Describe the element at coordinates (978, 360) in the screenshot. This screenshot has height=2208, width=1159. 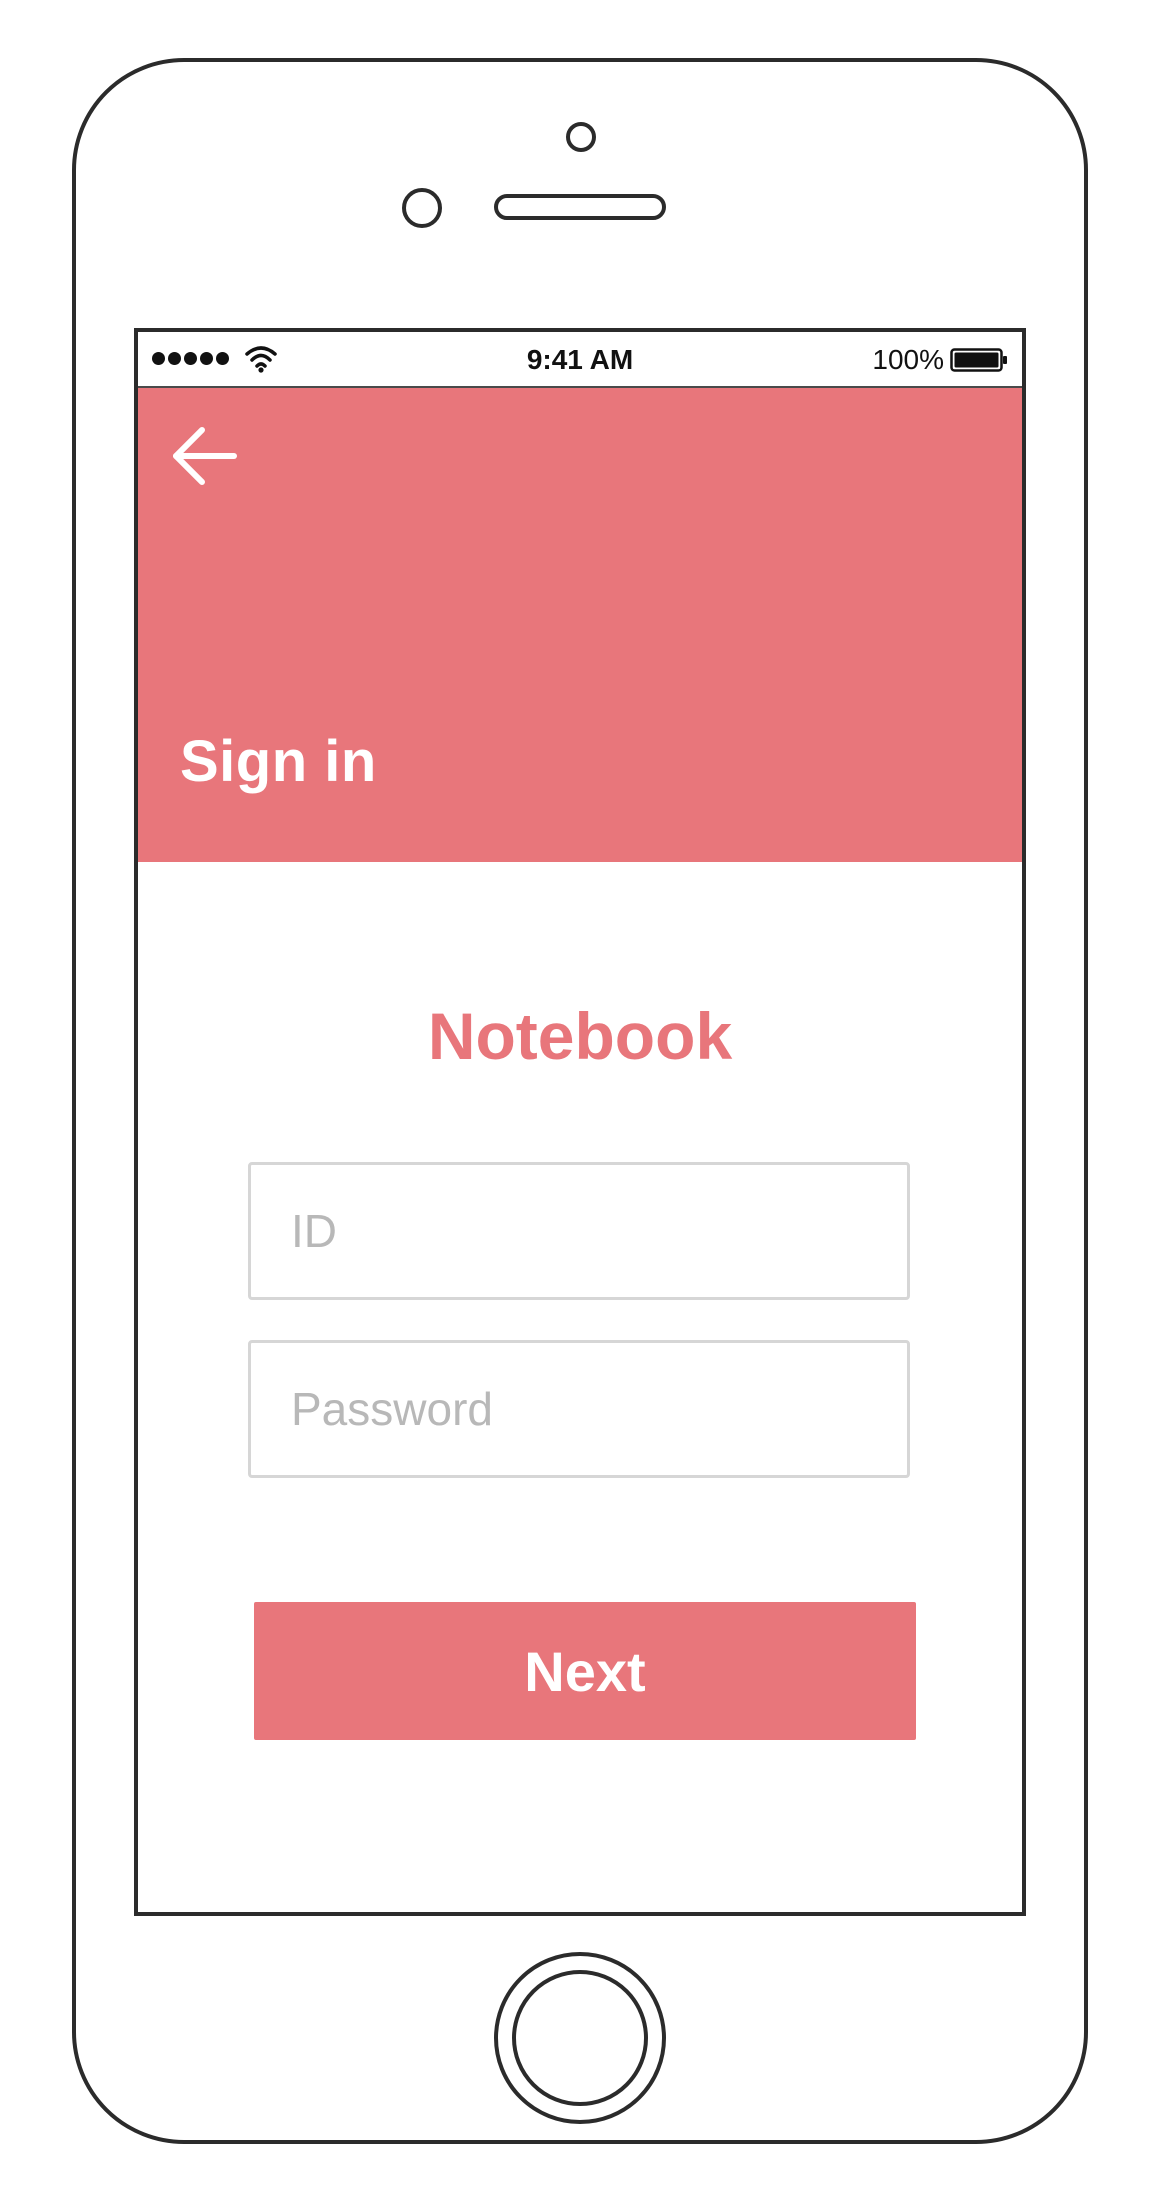
I see `battery-full-icon` at that location.